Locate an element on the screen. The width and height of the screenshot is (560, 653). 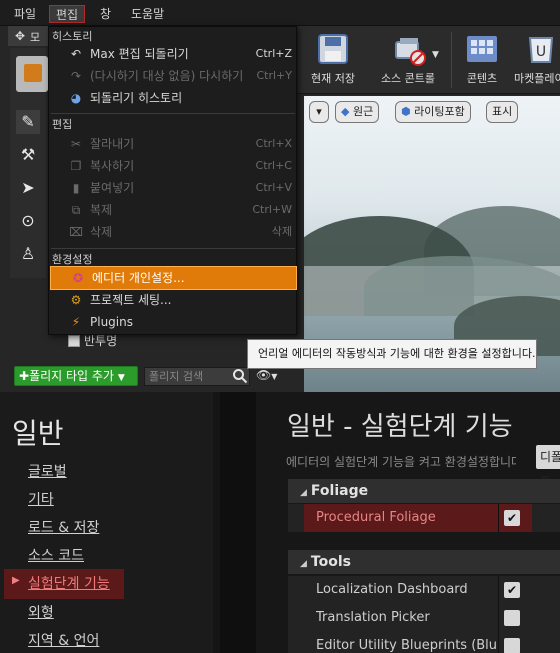
content-button: 콘텐츠 is located at coordinates (482, 60).